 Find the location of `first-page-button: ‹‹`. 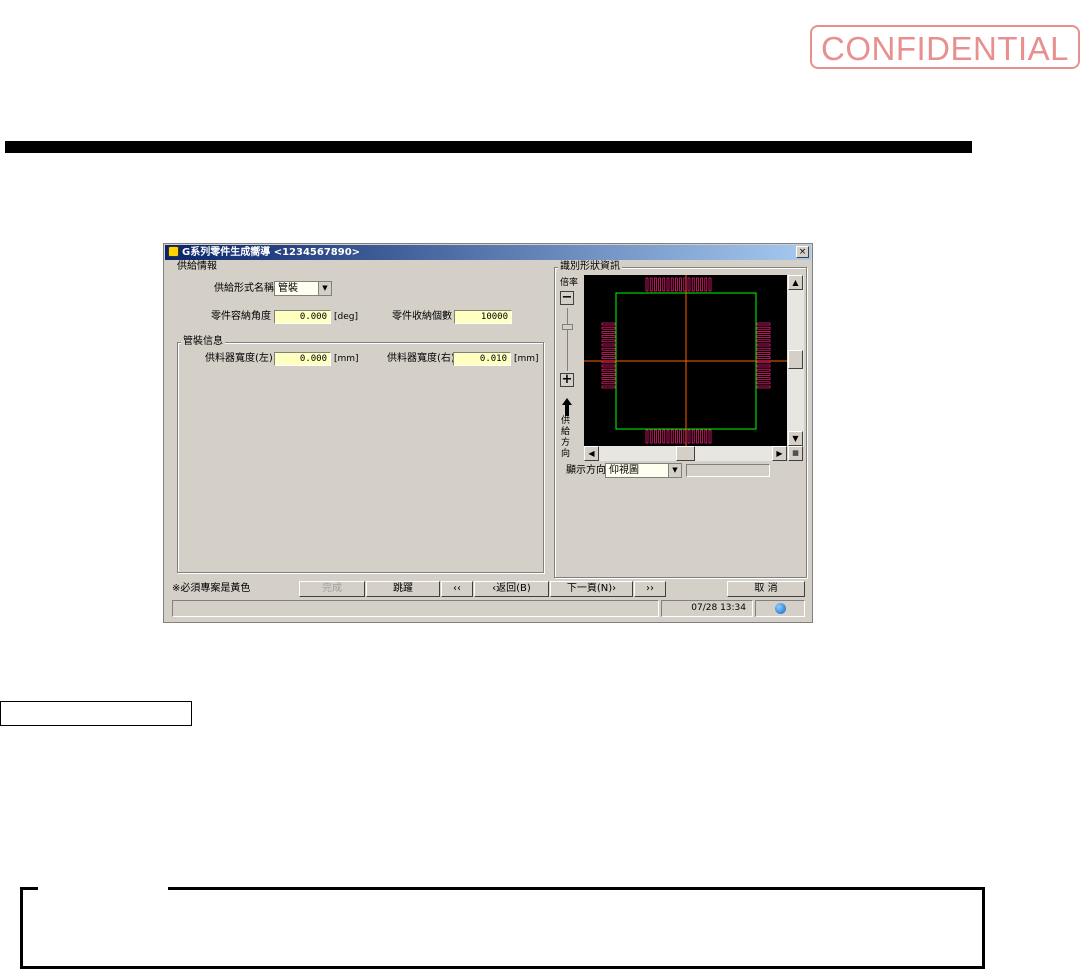

first-page-button: ‹‹ is located at coordinates (457, 589).